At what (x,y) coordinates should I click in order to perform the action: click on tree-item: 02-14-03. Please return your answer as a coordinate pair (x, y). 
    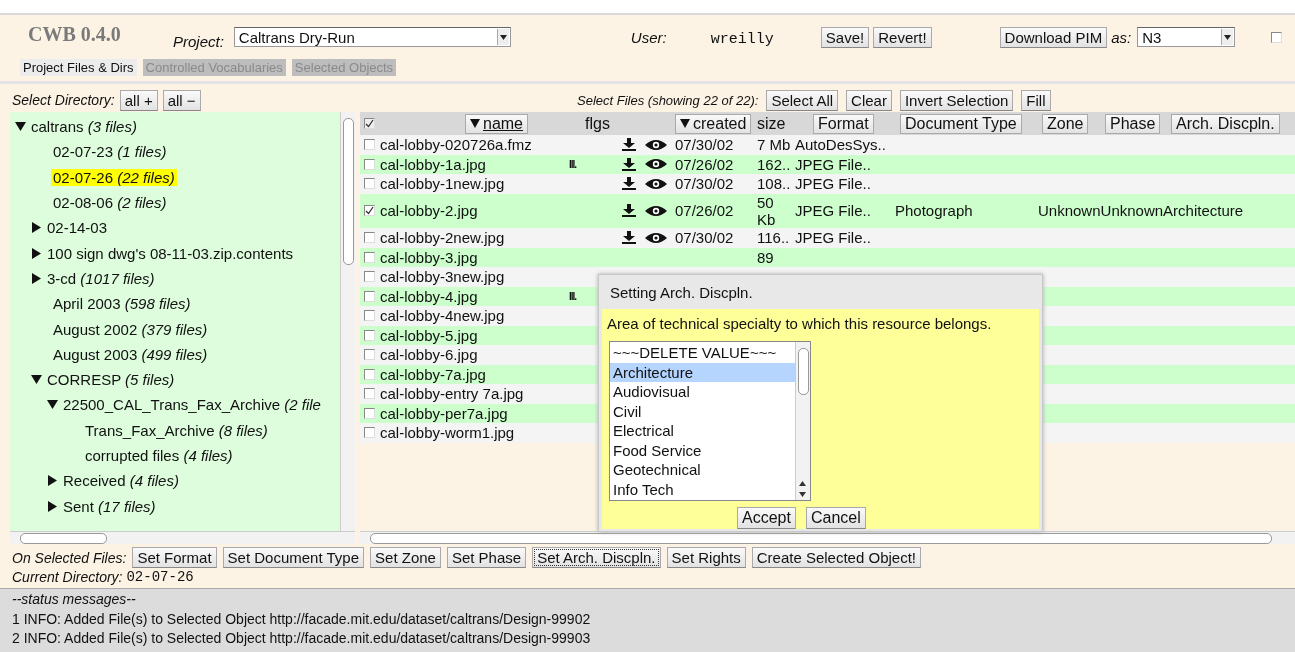
    Looking at the image, I should click on (77, 228).